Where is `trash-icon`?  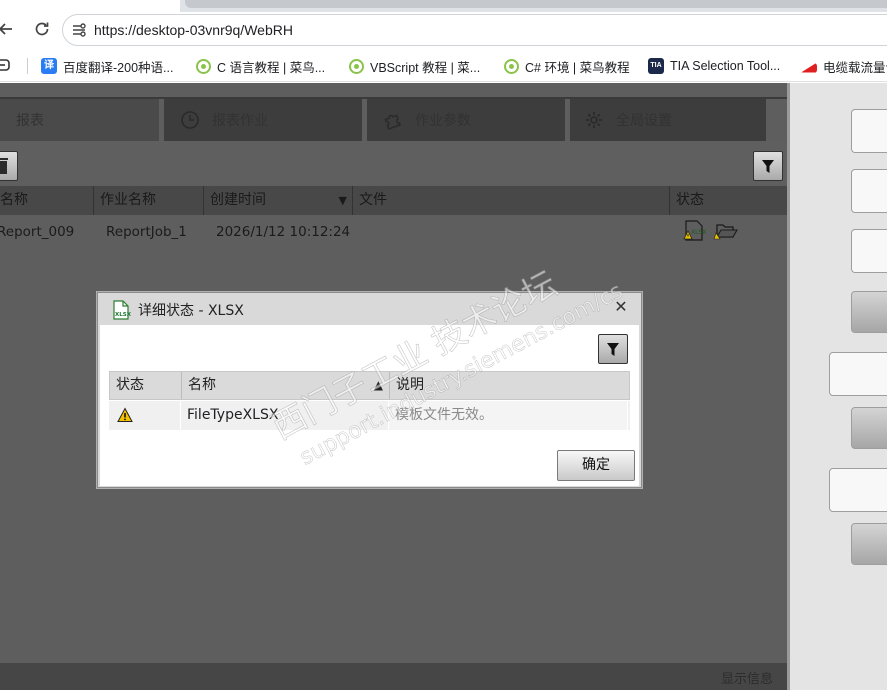 trash-icon is located at coordinates (4, 166).